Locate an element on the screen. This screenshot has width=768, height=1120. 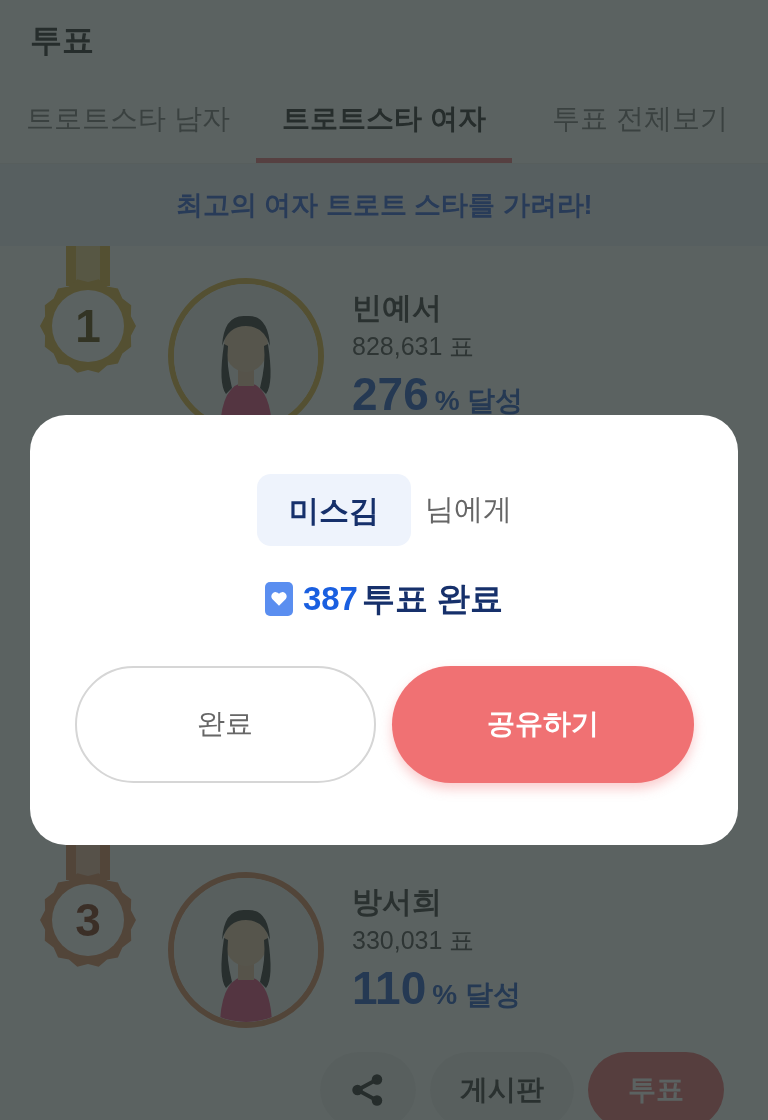
vote-amount: 387 is located at coordinates (330, 599).